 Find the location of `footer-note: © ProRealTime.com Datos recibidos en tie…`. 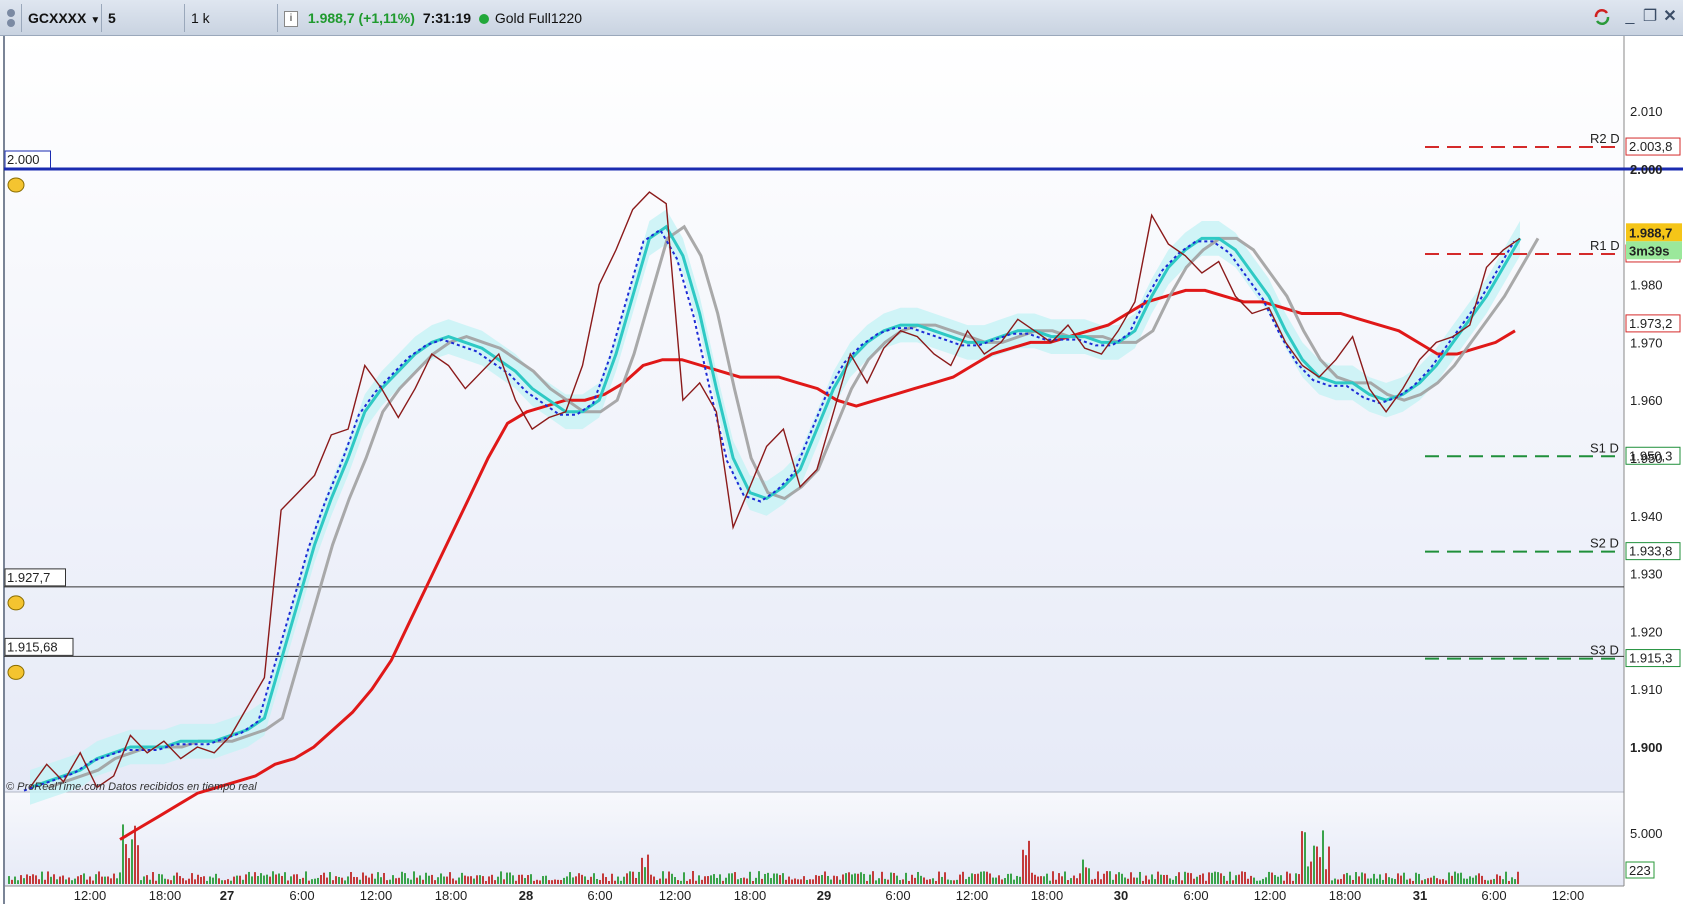

footer-note: © ProRealTime.com Datos recibidos en tie… is located at coordinates (131, 787).